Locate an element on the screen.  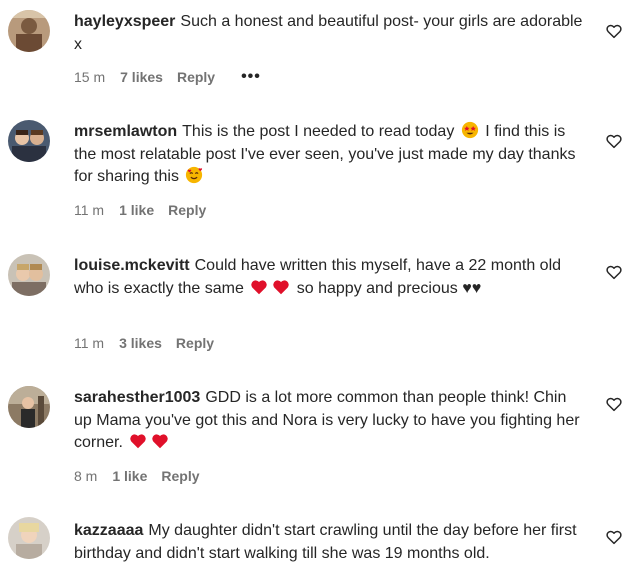
comment-likes: 7 likes is located at coordinates (141, 77).